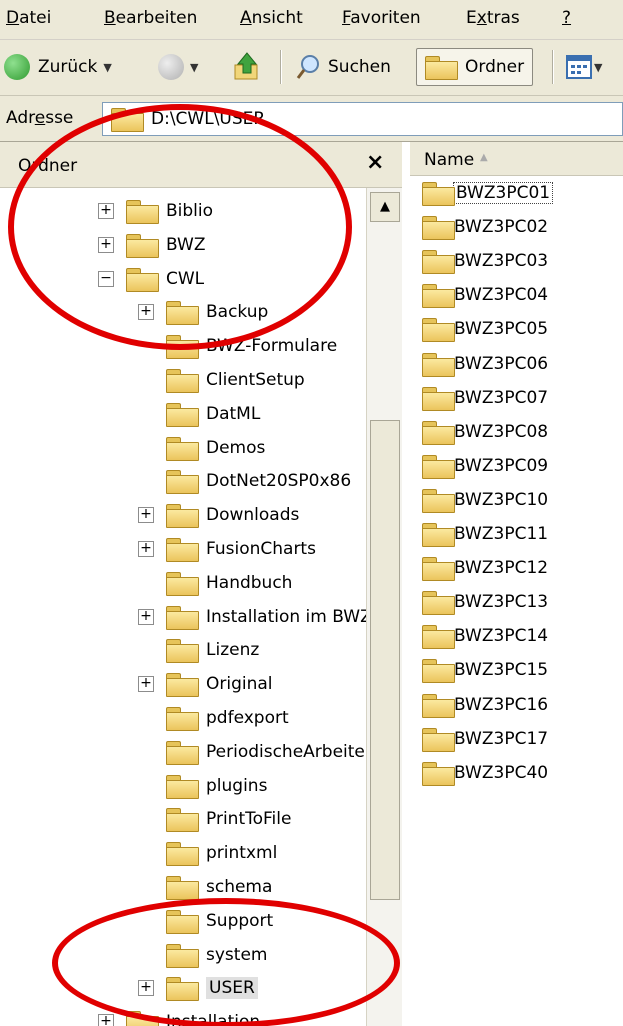 The height and width of the screenshot is (1026, 623). I want to click on tree-item: PeriodischeArbeiten, so click(266, 752).